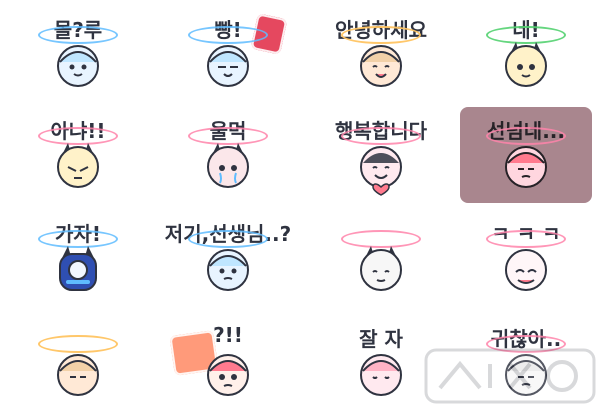 The width and height of the screenshot is (600, 411). I want to click on sticker-cell-5: 아냐!!, so click(78, 155).